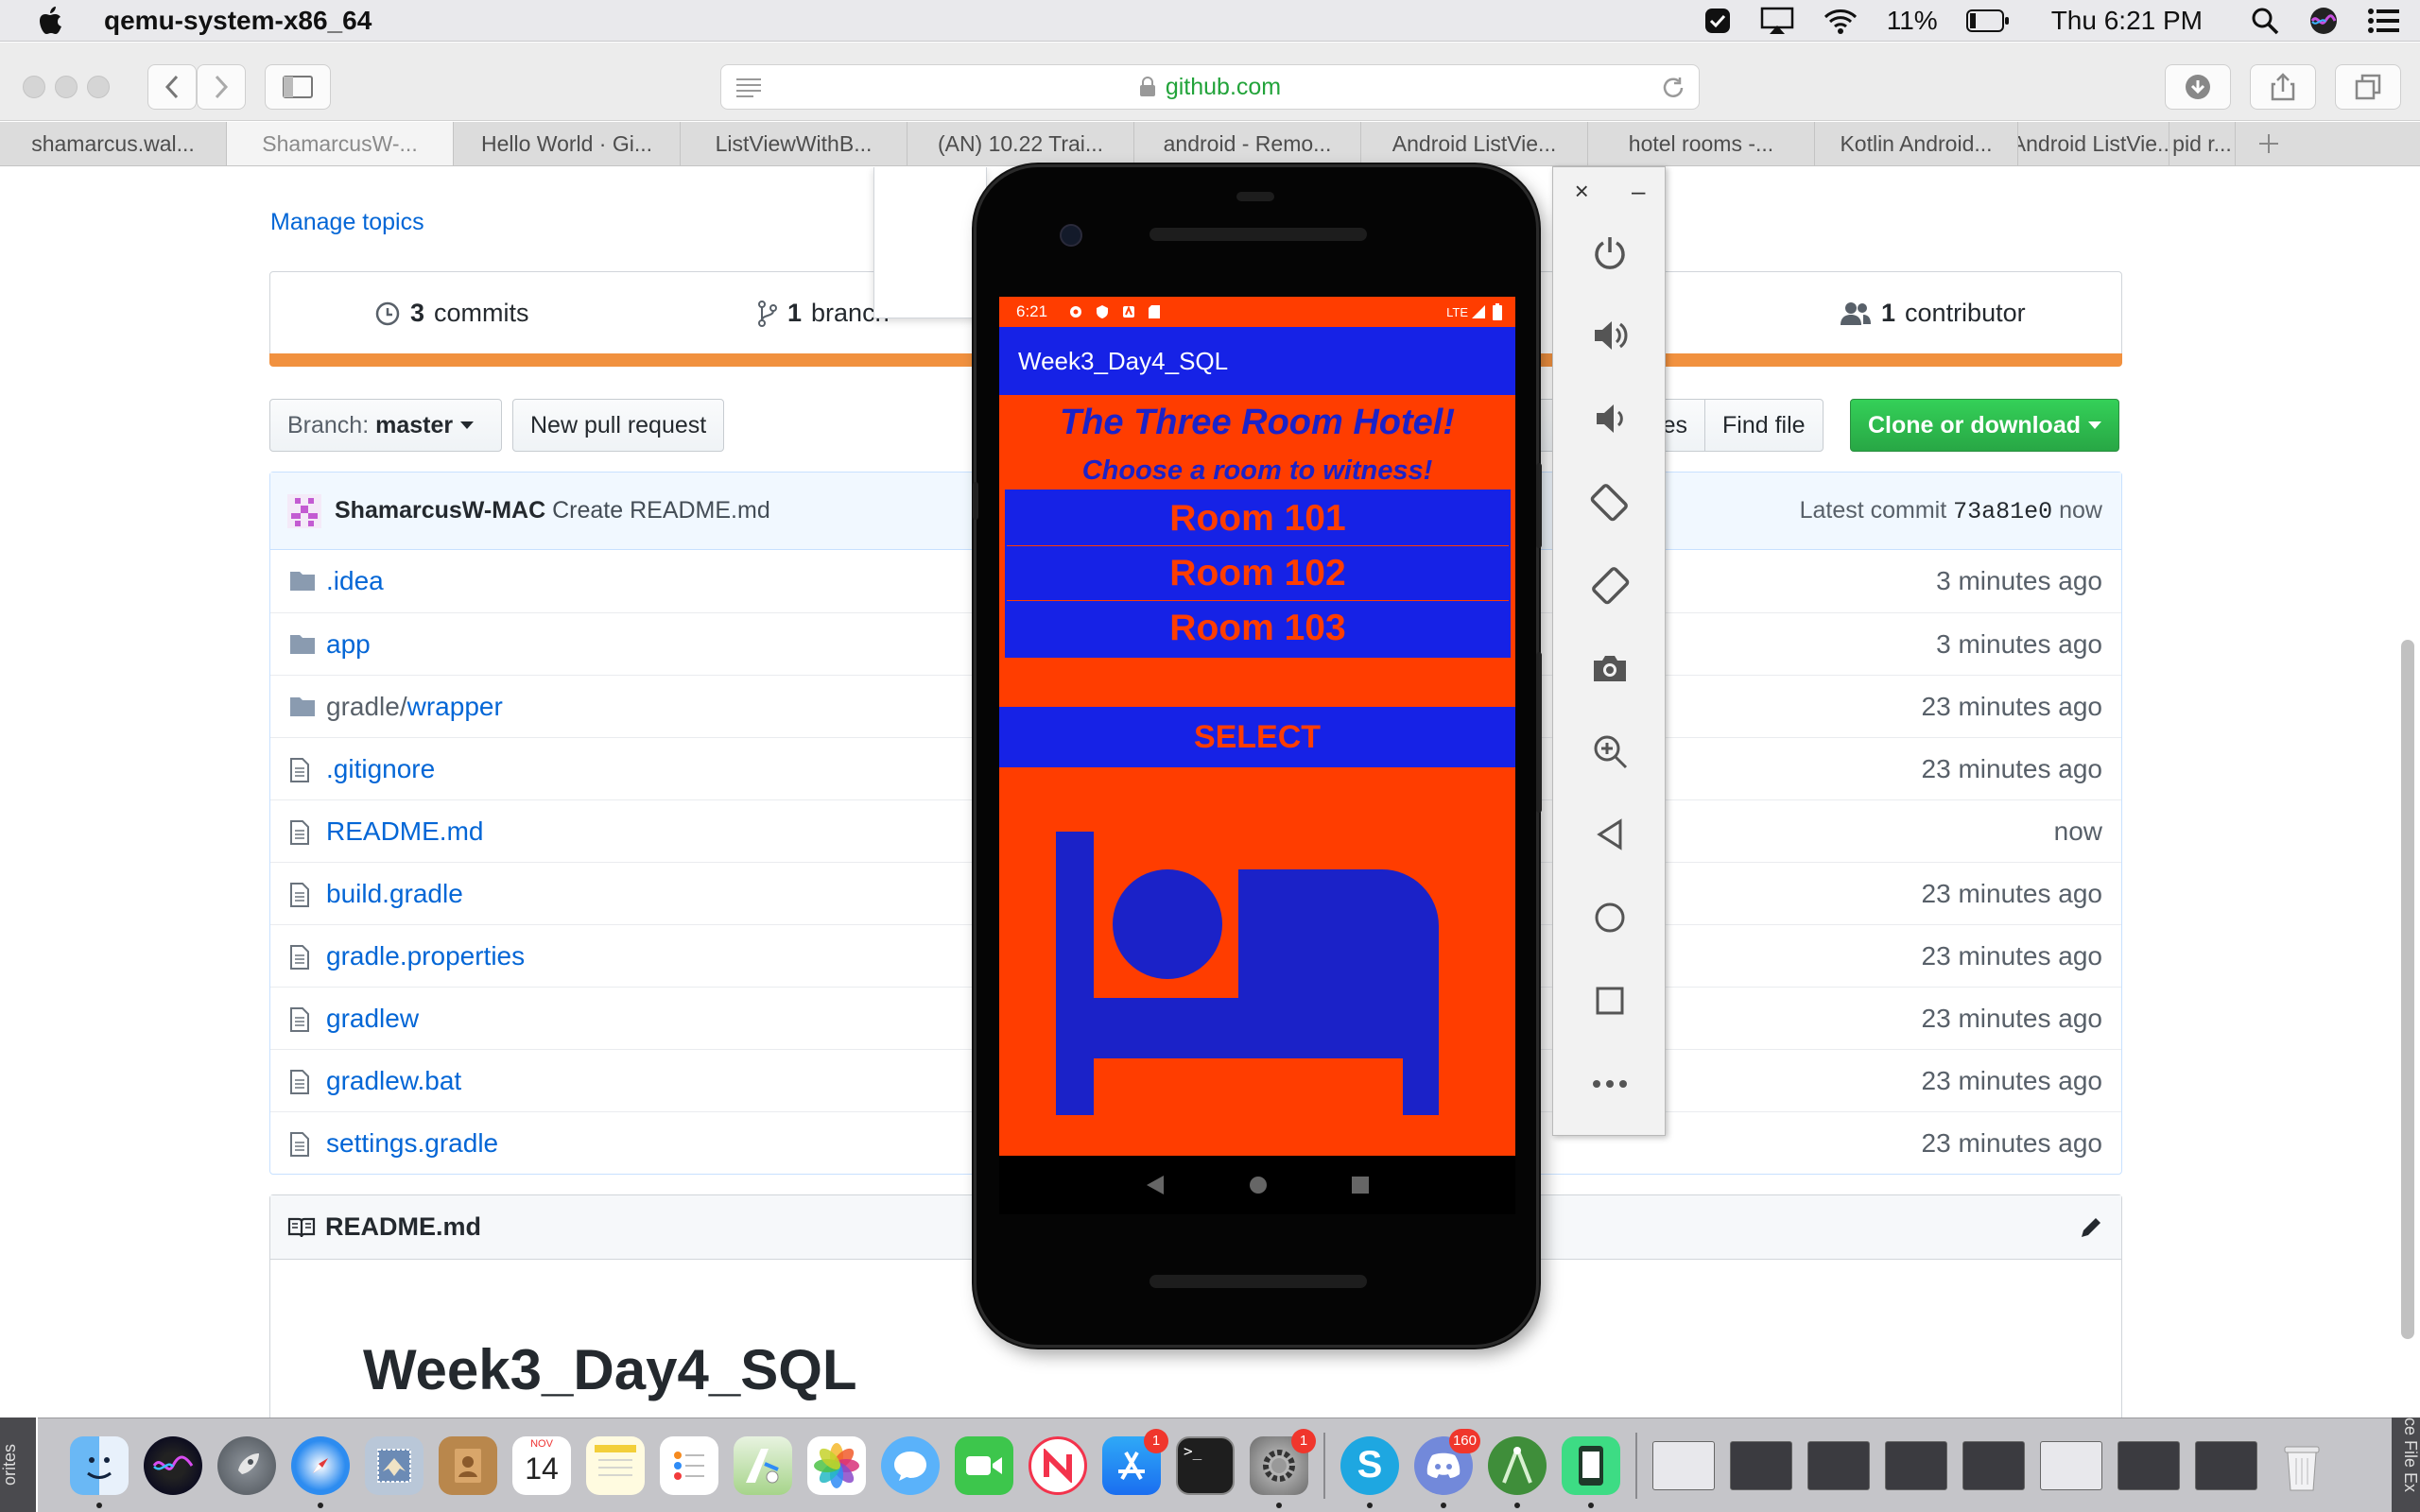  Describe the element at coordinates (373, 1018) in the screenshot. I see `file-link: gradlew` at that location.